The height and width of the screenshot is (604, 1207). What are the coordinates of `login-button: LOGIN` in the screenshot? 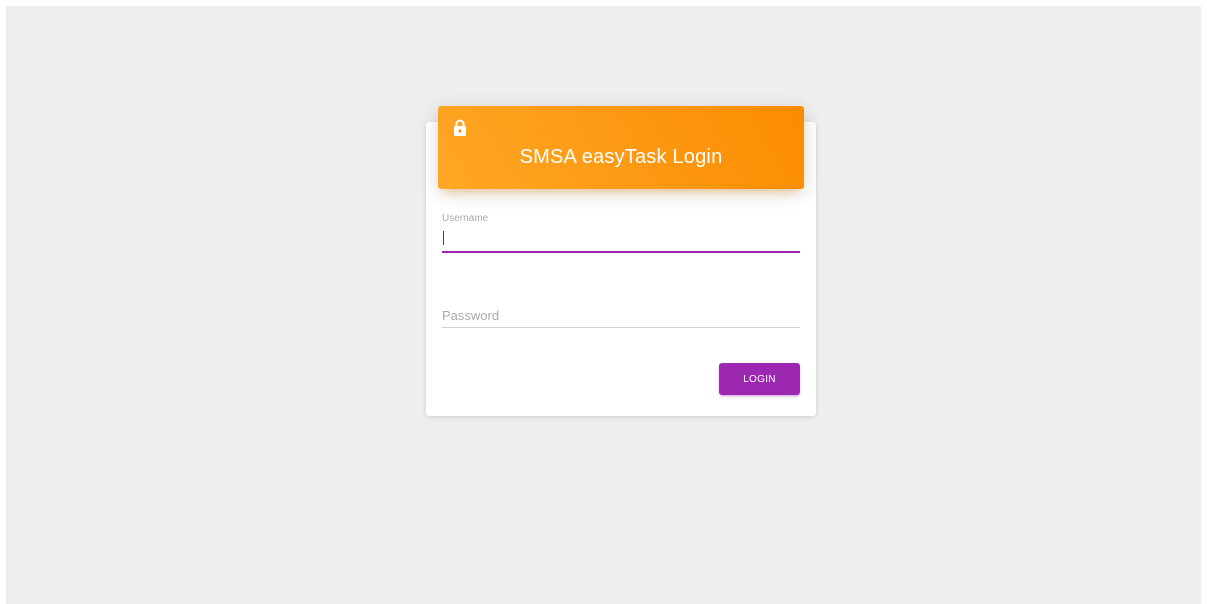 It's located at (759, 379).